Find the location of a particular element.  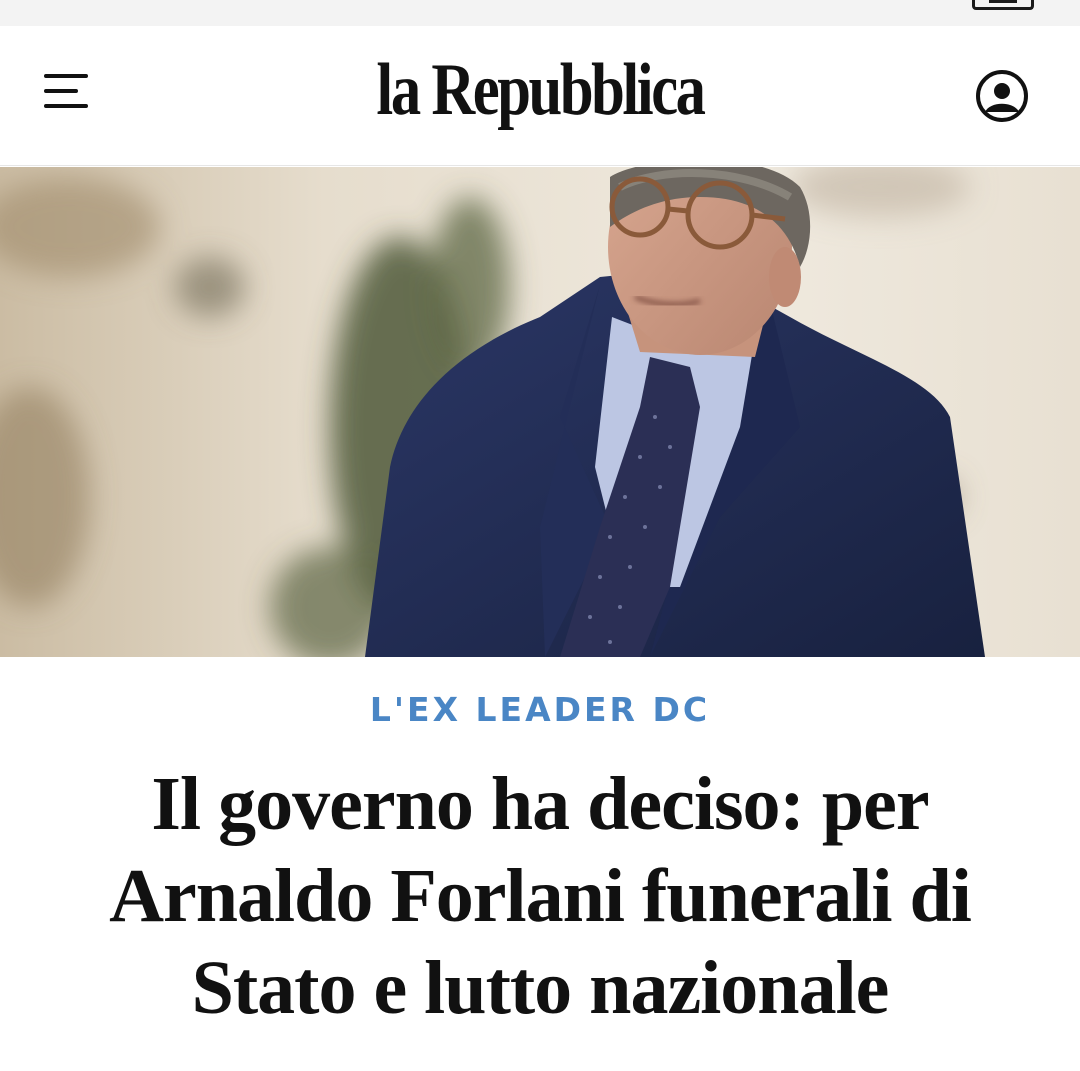

status-strip is located at coordinates (540, 13).